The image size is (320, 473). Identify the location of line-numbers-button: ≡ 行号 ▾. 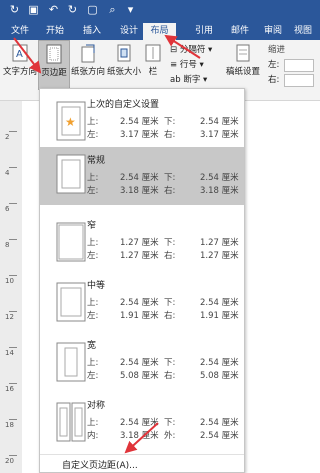
(187, 65).